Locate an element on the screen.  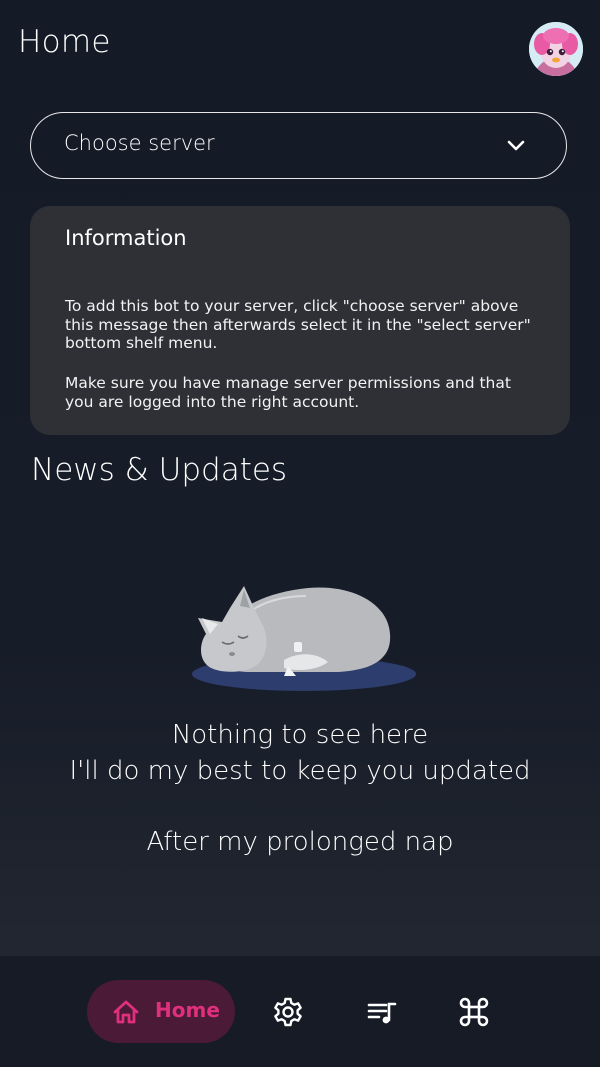
page-title: Home is located at coordinates (64, 42).